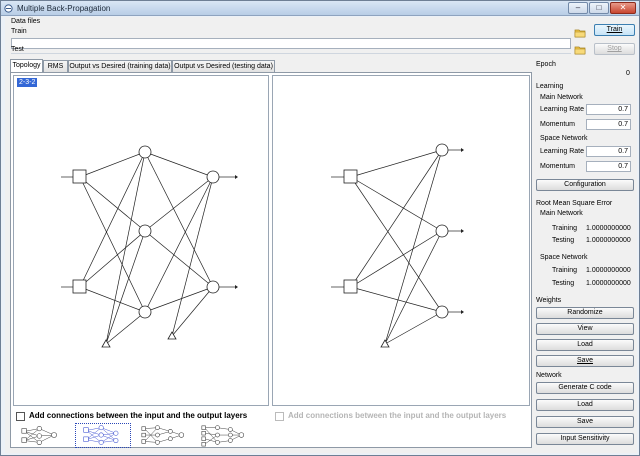 The height and width of the screenshot is (456, 640). What do you see at coordinates (608, 283) in the screenshot?
I see `space-testing-rmse: 1.0000000000` at bounding box center [608, 283].